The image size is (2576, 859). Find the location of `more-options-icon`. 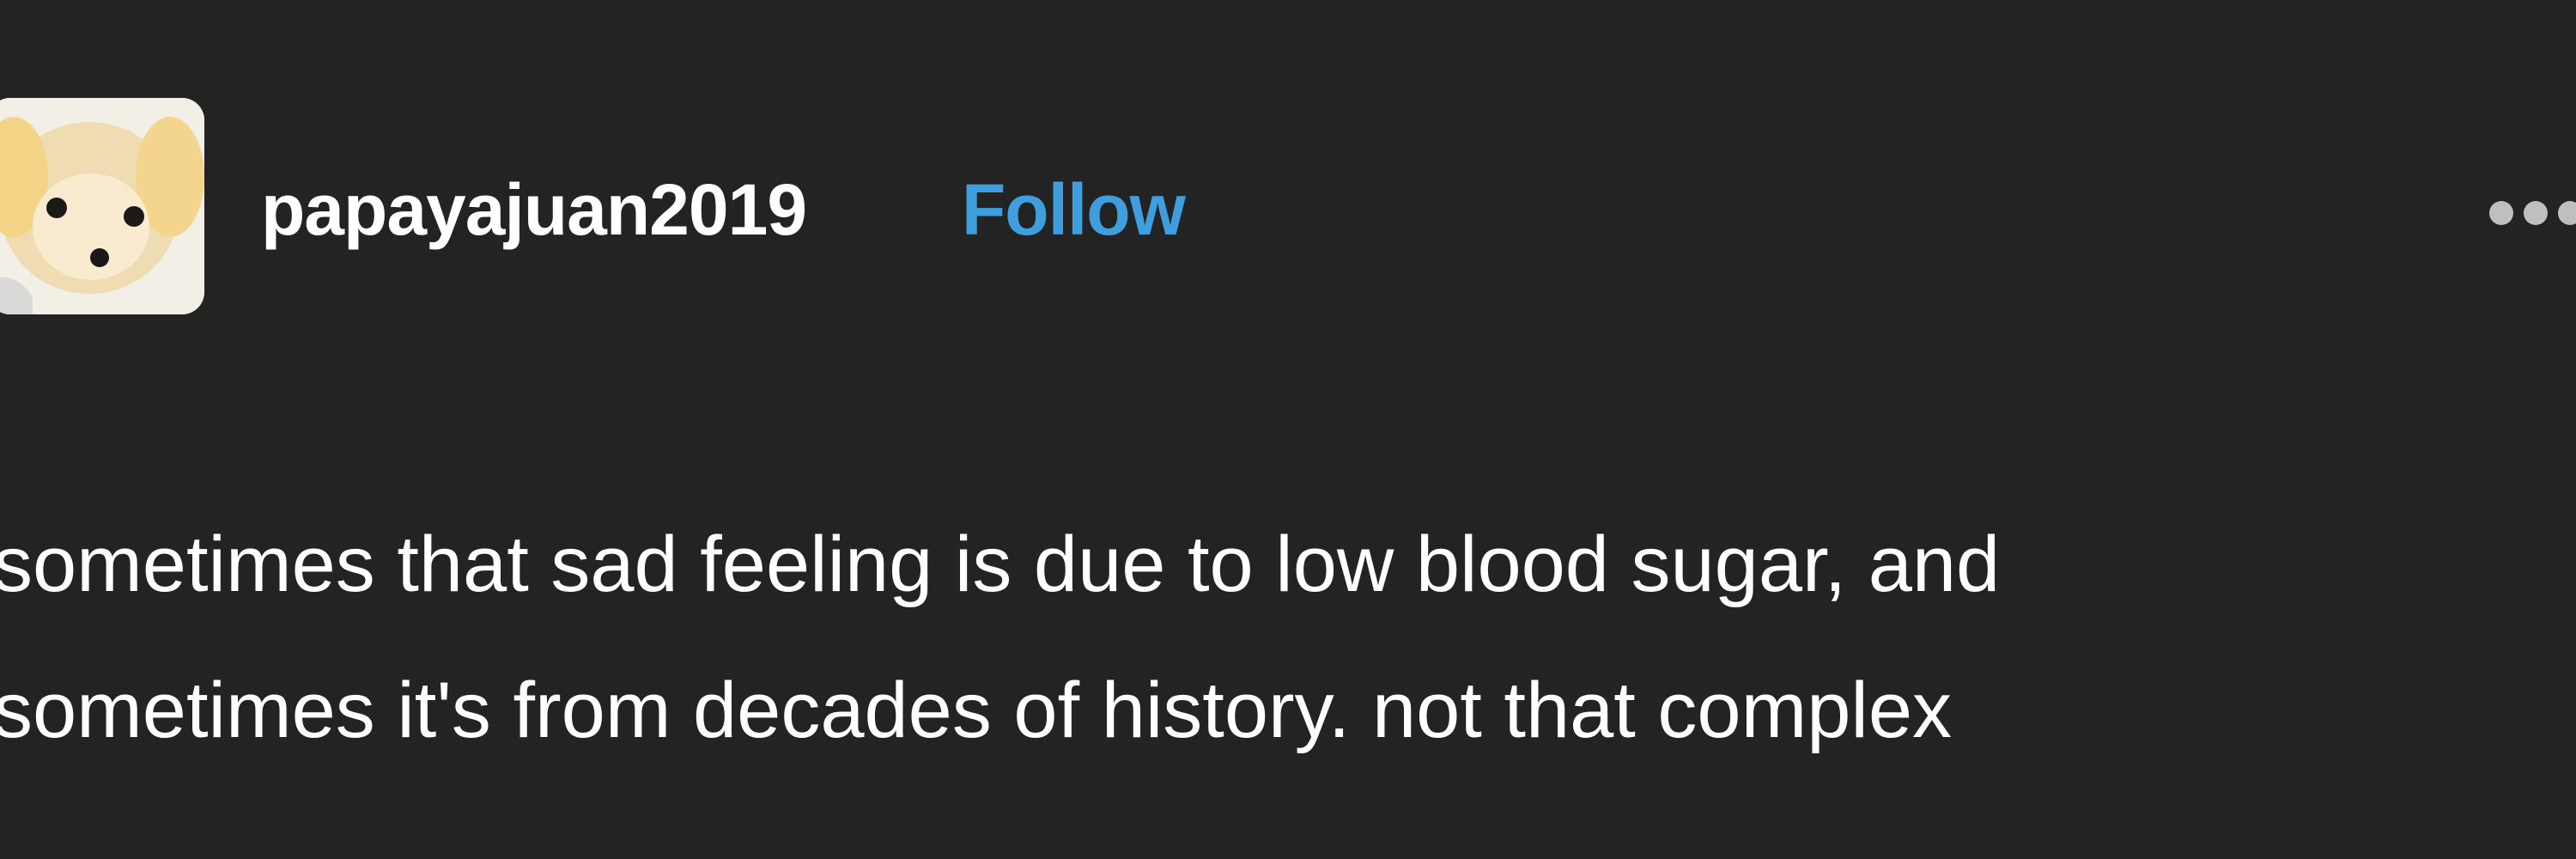

more-options-icon is located at coordinates (2532, 213).